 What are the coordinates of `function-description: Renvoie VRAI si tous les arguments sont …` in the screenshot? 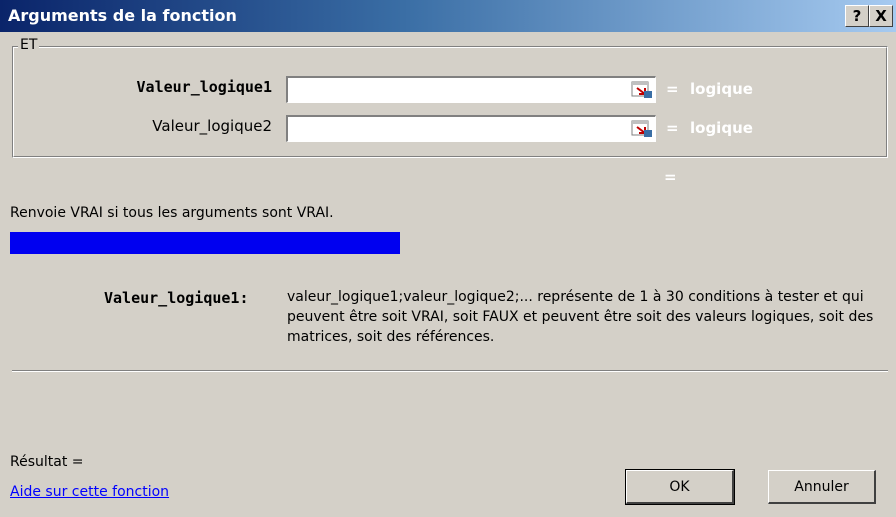 It's located at (172, 213).